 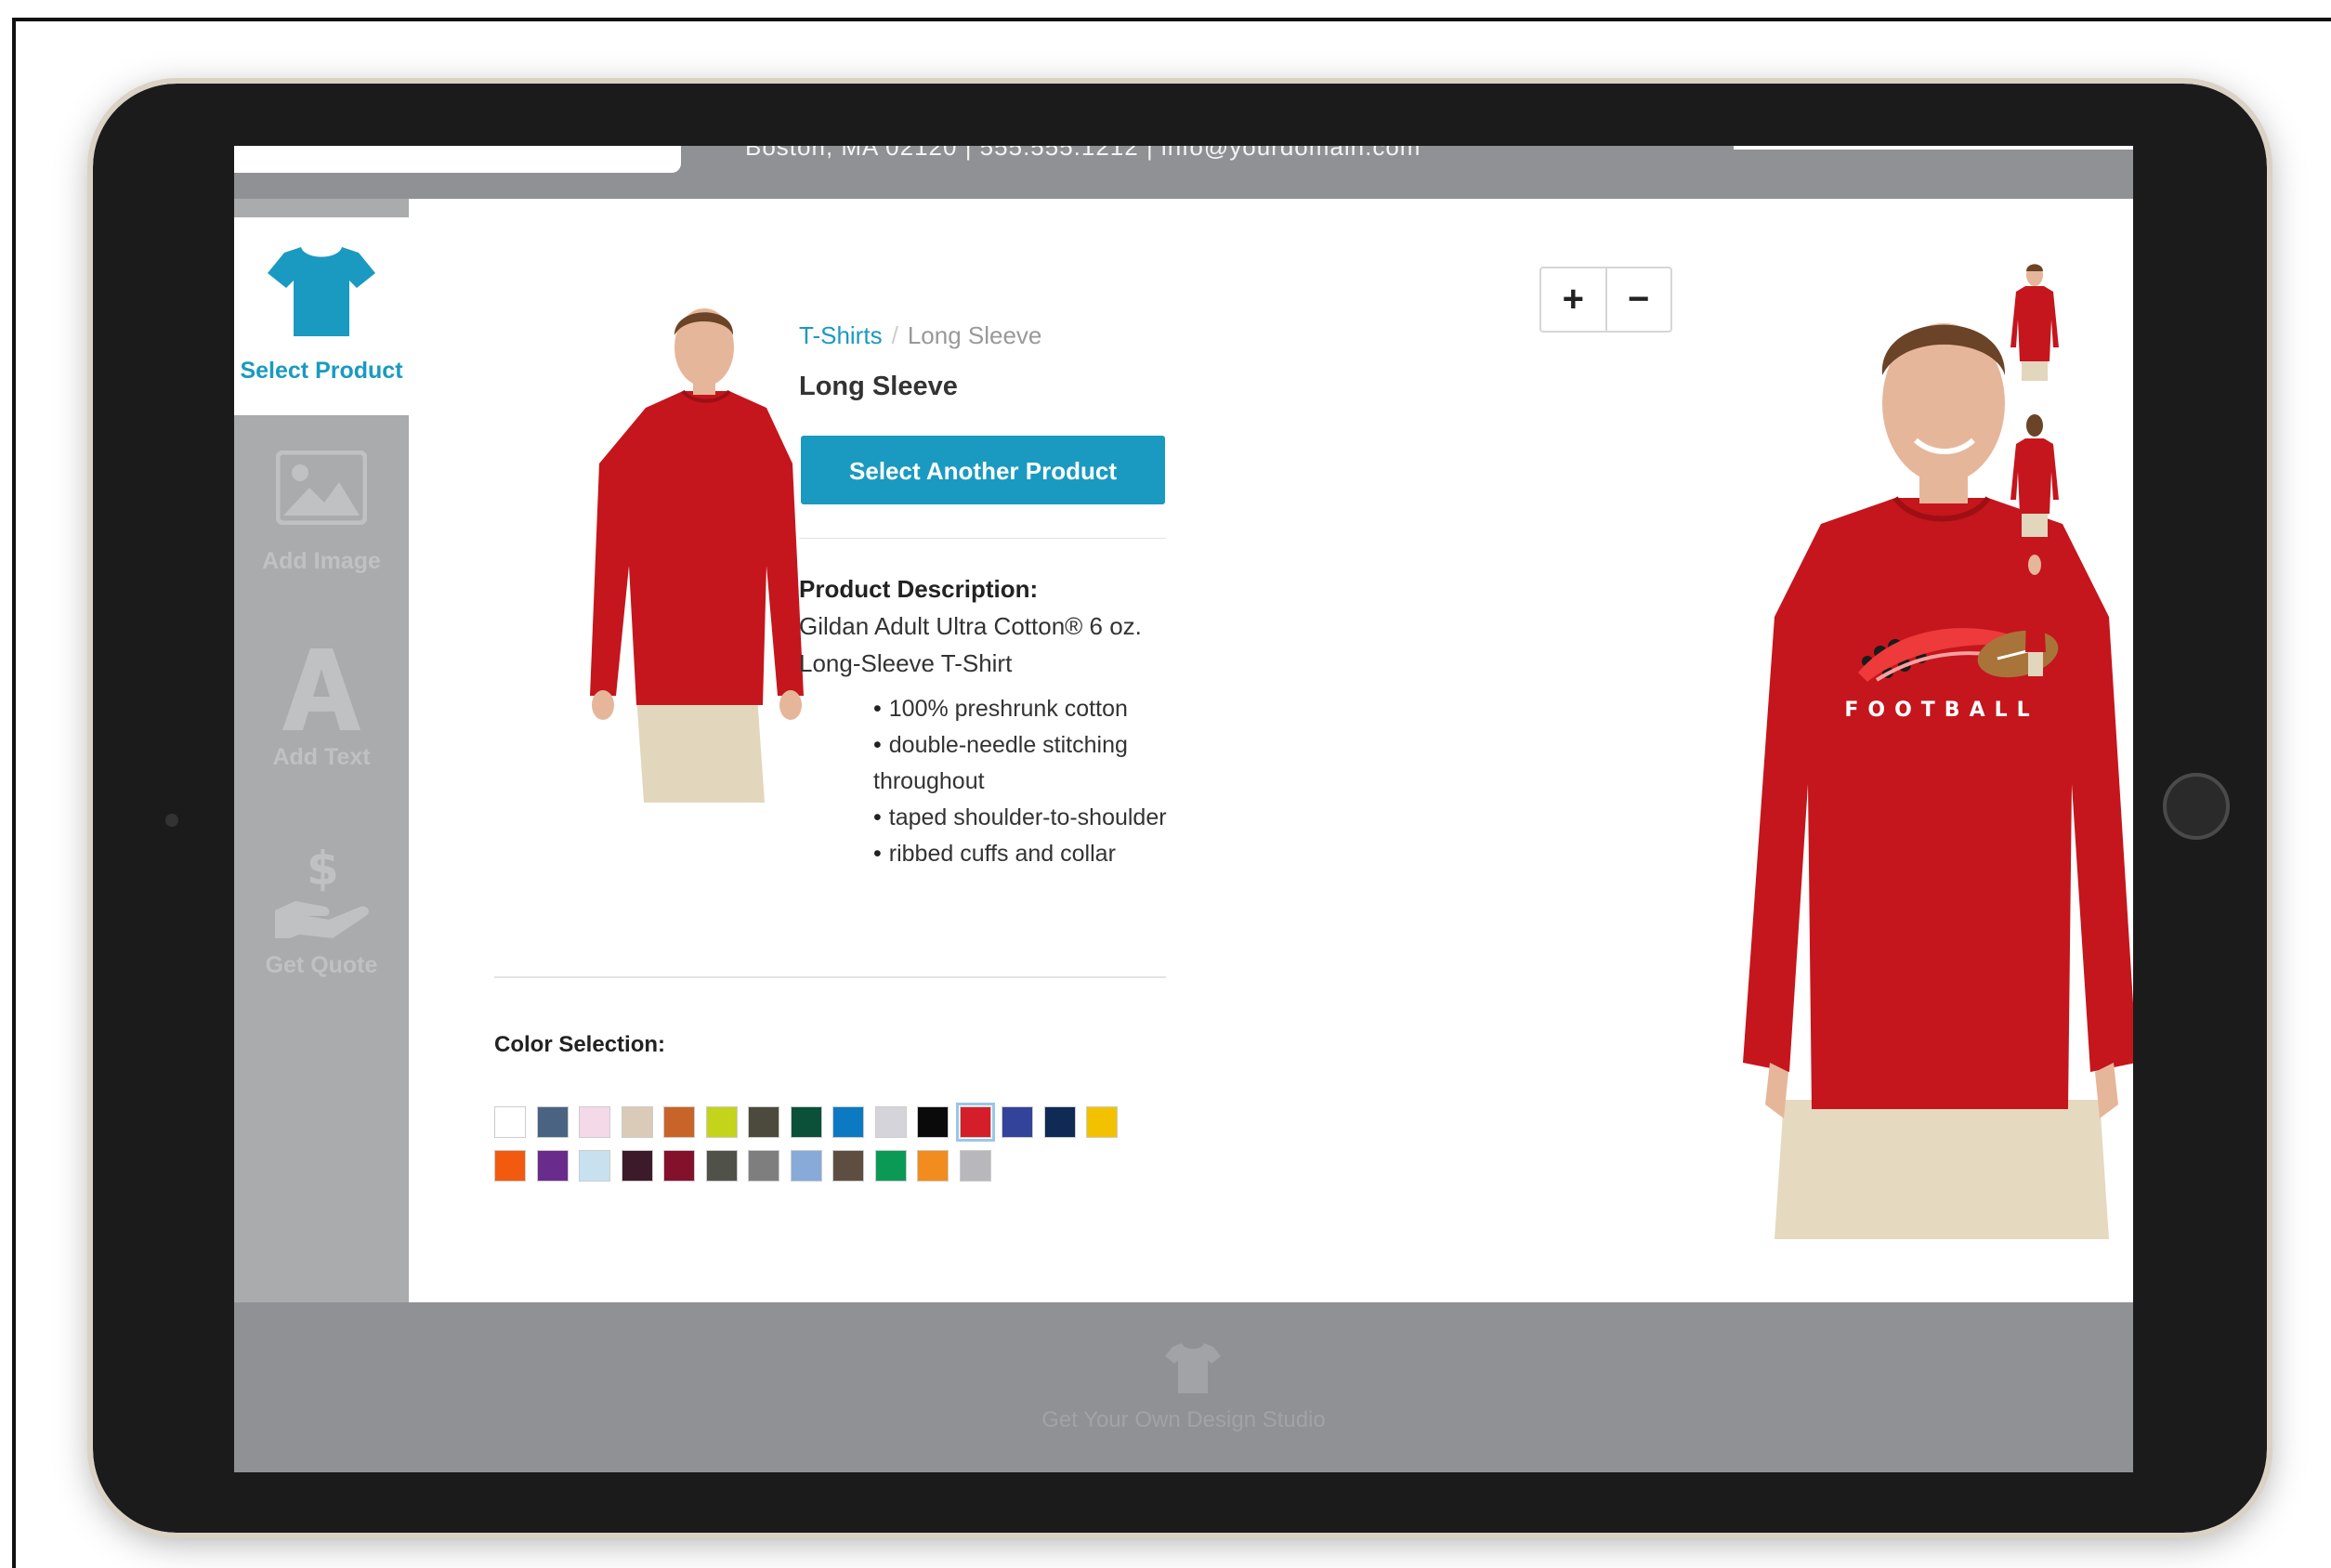 What do you see at coordinates (1183, 1419) in the screenshot?
I see `footer-text: Get Your Own Design Studio` at bounding box center [1183, 1419].